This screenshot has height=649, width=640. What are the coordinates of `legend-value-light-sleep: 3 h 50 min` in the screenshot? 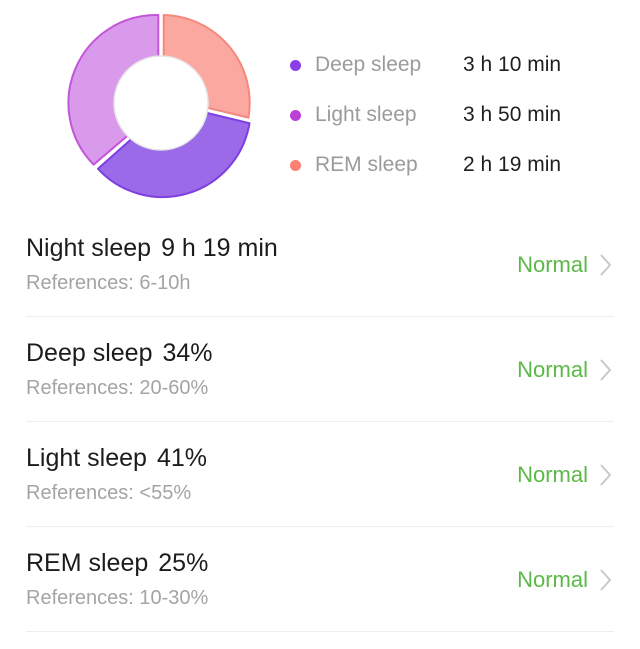 It's located at (512, 114).